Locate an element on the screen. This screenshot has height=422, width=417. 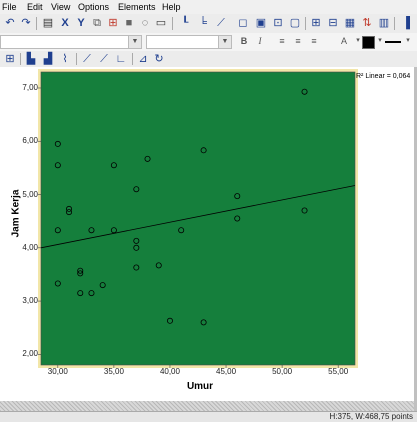
font-size-combo: ▼ is located at coordinates (189, 42).